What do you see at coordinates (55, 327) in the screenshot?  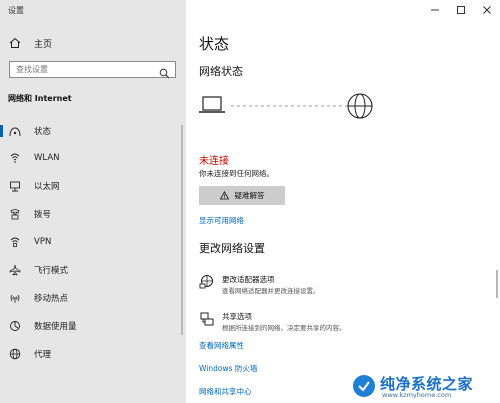 I see `sidebar-item-label: 数据使用量` at bounding box center [55, 327].